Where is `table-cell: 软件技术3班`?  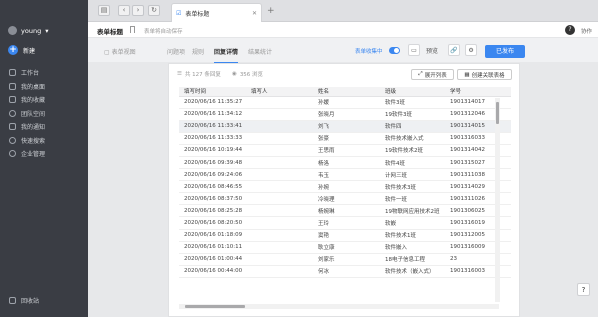
table-cell: 软件技术3班 is located at coordinates (412, 187).